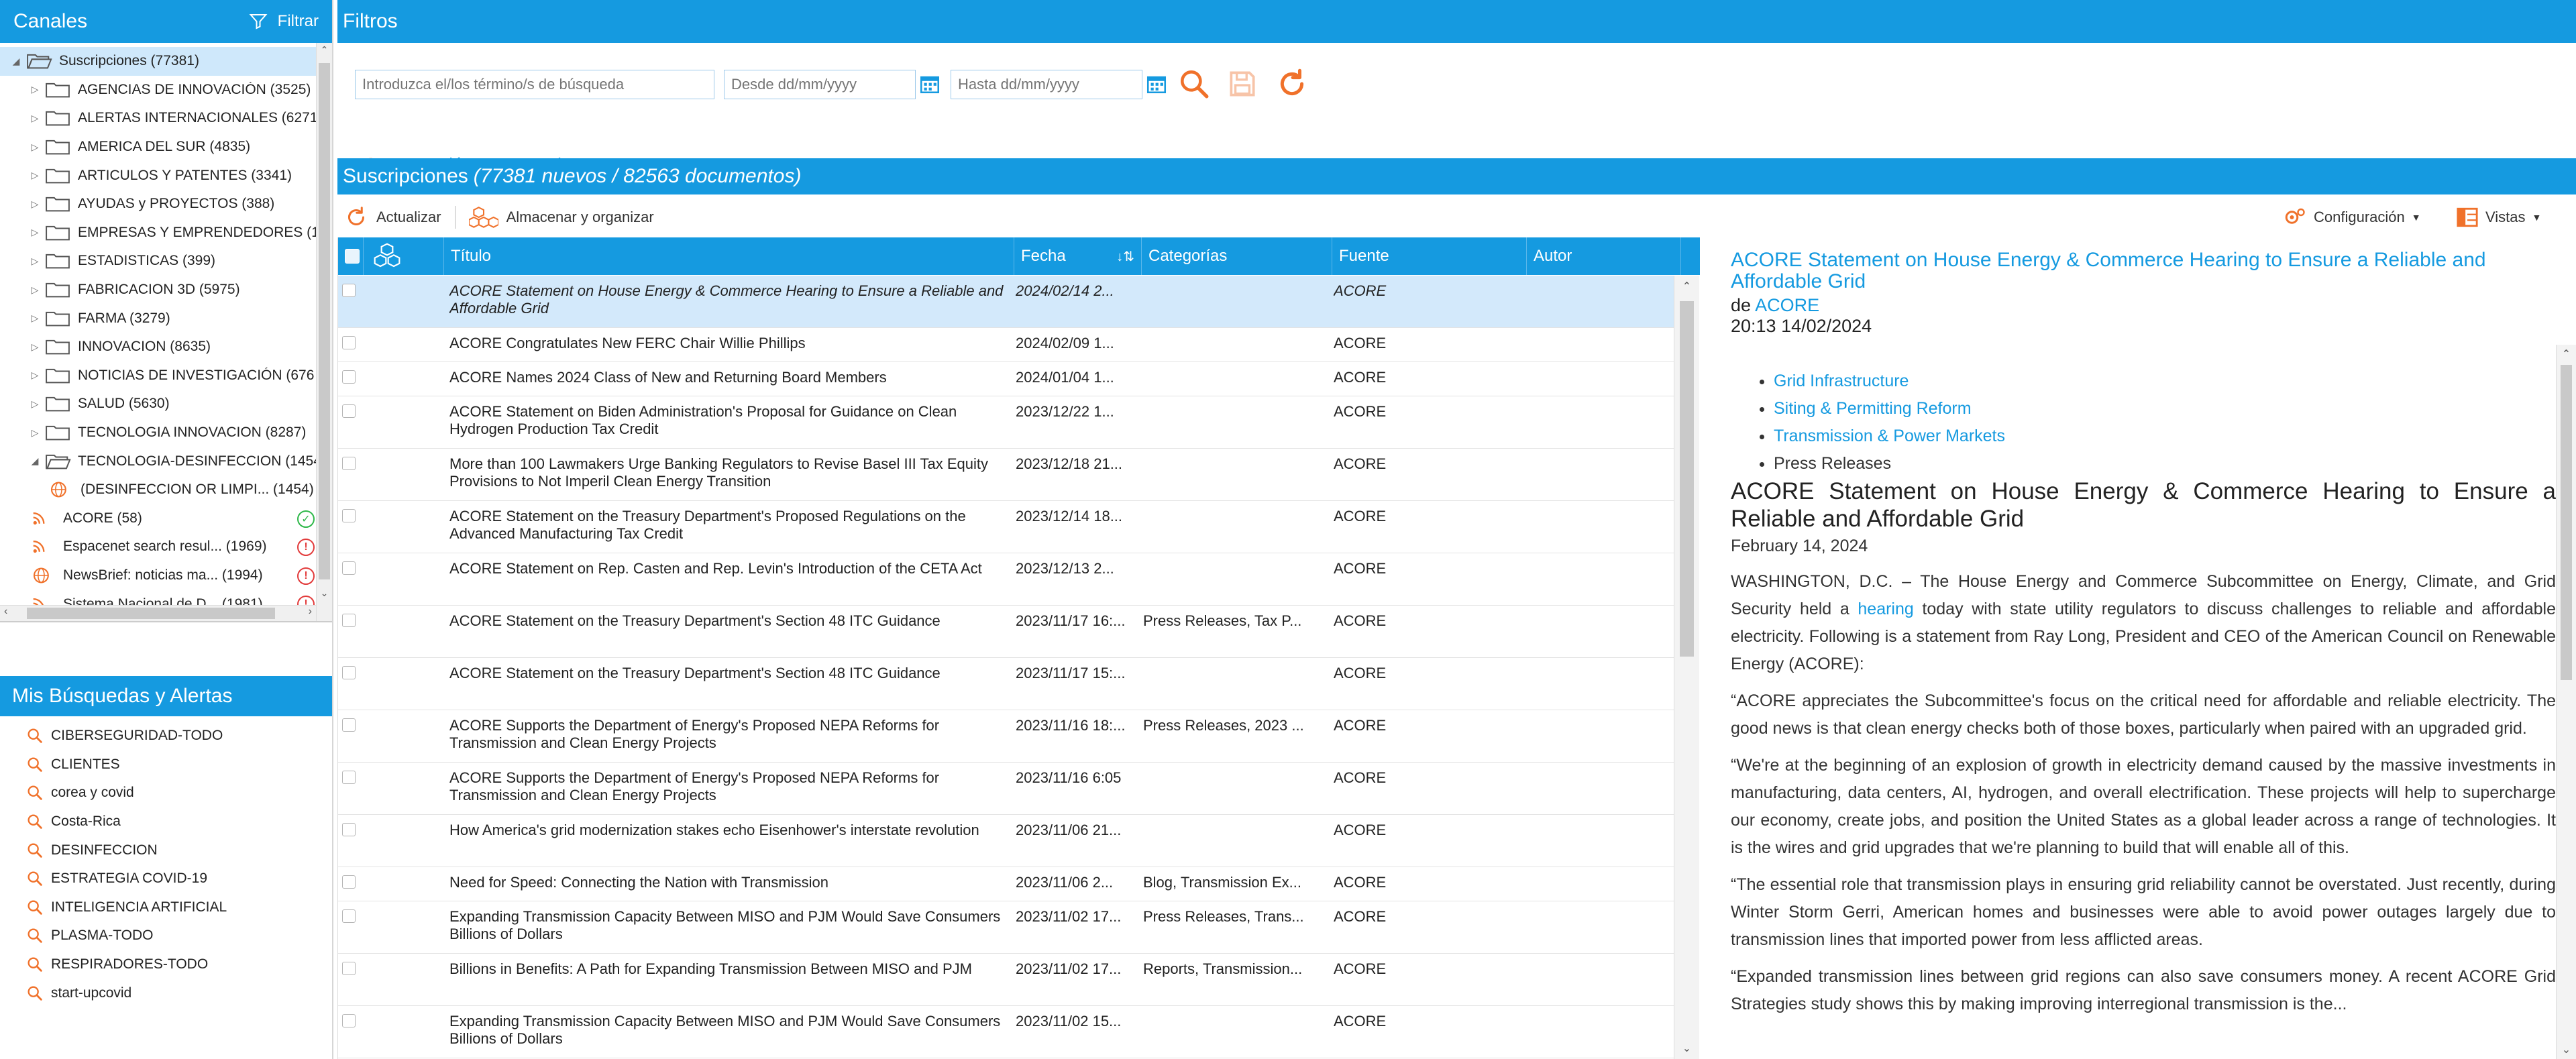 The height and width of the screenshot is (1059, 2576). What do you see at coordinates (1686, 667) in the screenshot?
I see `grid-scrollbar: ⌃ ⌄` at bounding box center [1686, 667].